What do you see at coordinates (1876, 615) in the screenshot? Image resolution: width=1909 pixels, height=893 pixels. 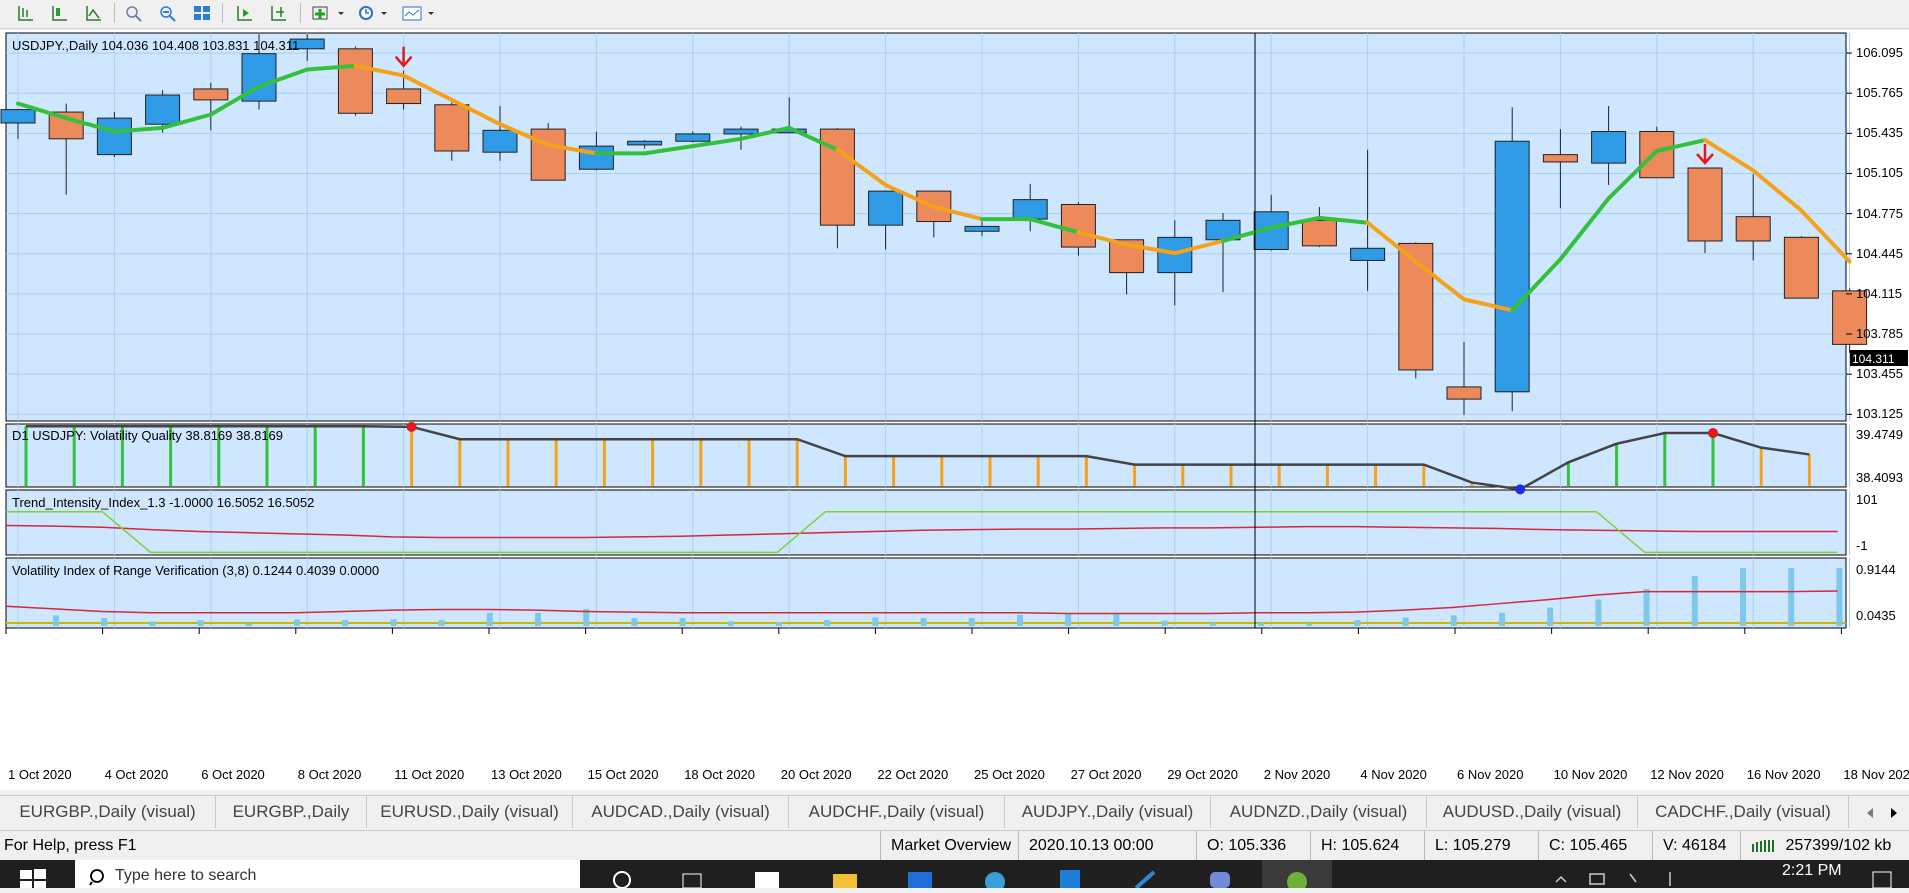 I see `vi-tick-label: 0.0435` at bounding box center [1876, 615].